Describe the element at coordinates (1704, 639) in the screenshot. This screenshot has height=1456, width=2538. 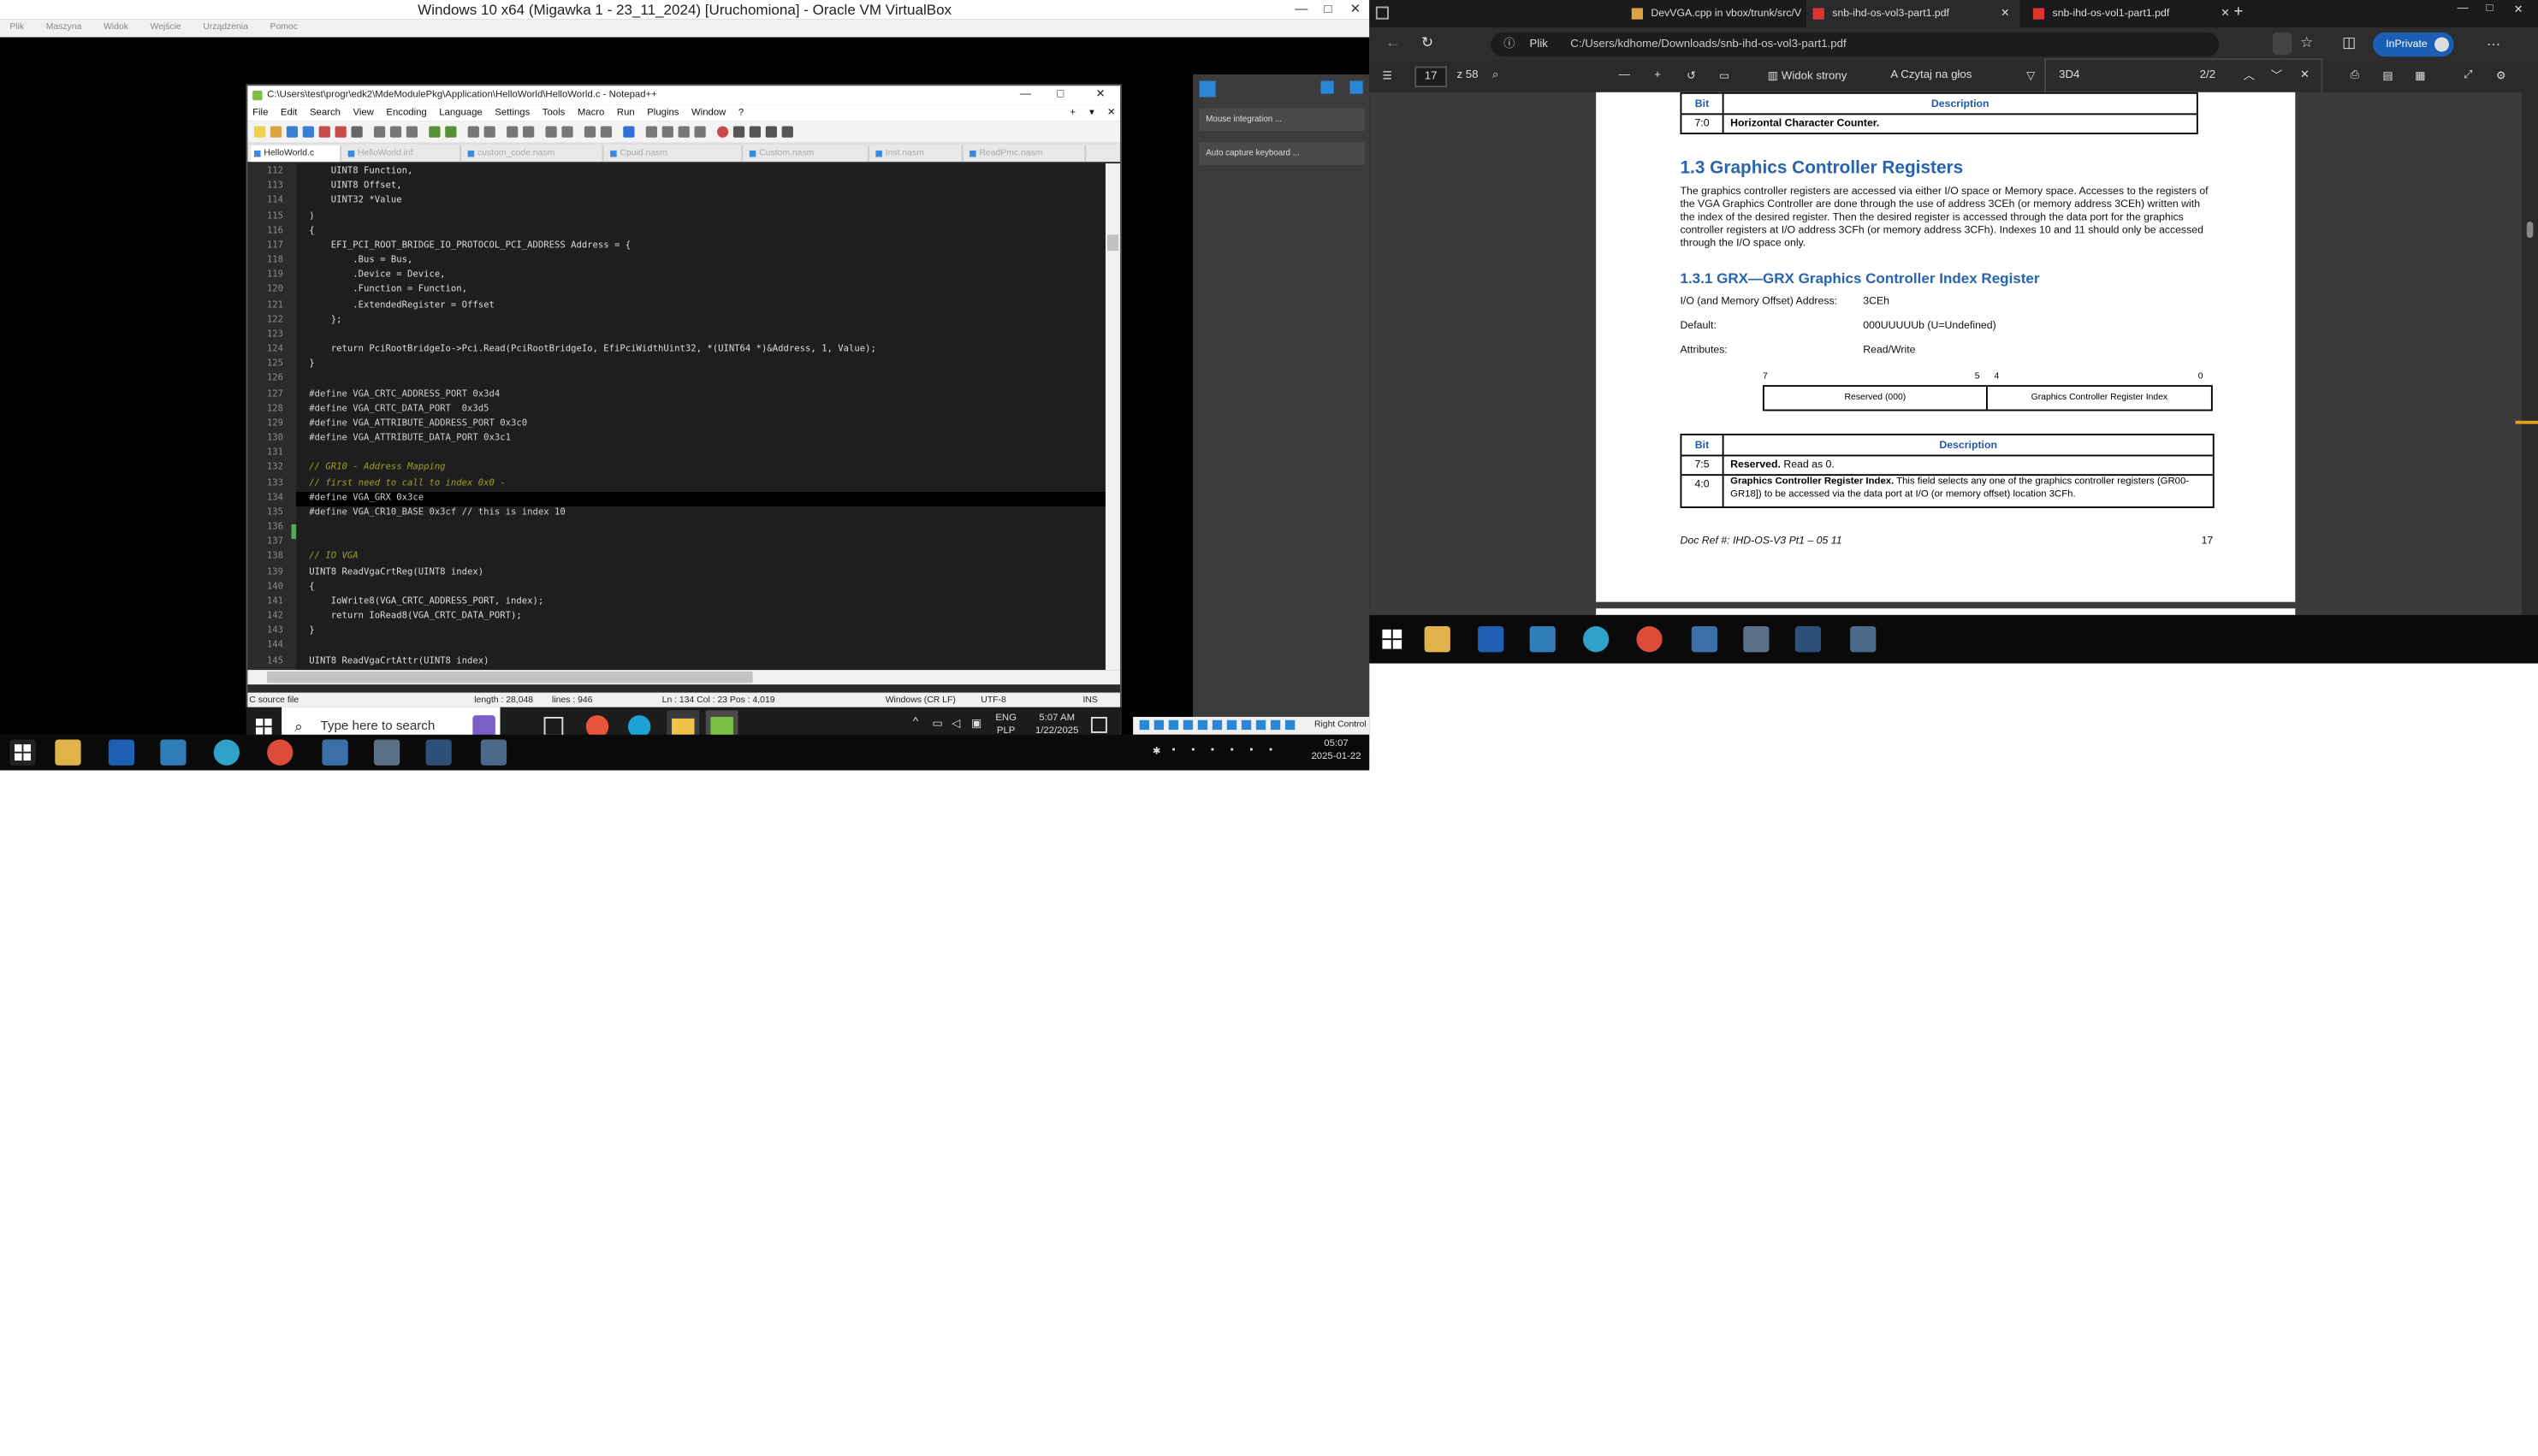
I see `python-icon` at that location.